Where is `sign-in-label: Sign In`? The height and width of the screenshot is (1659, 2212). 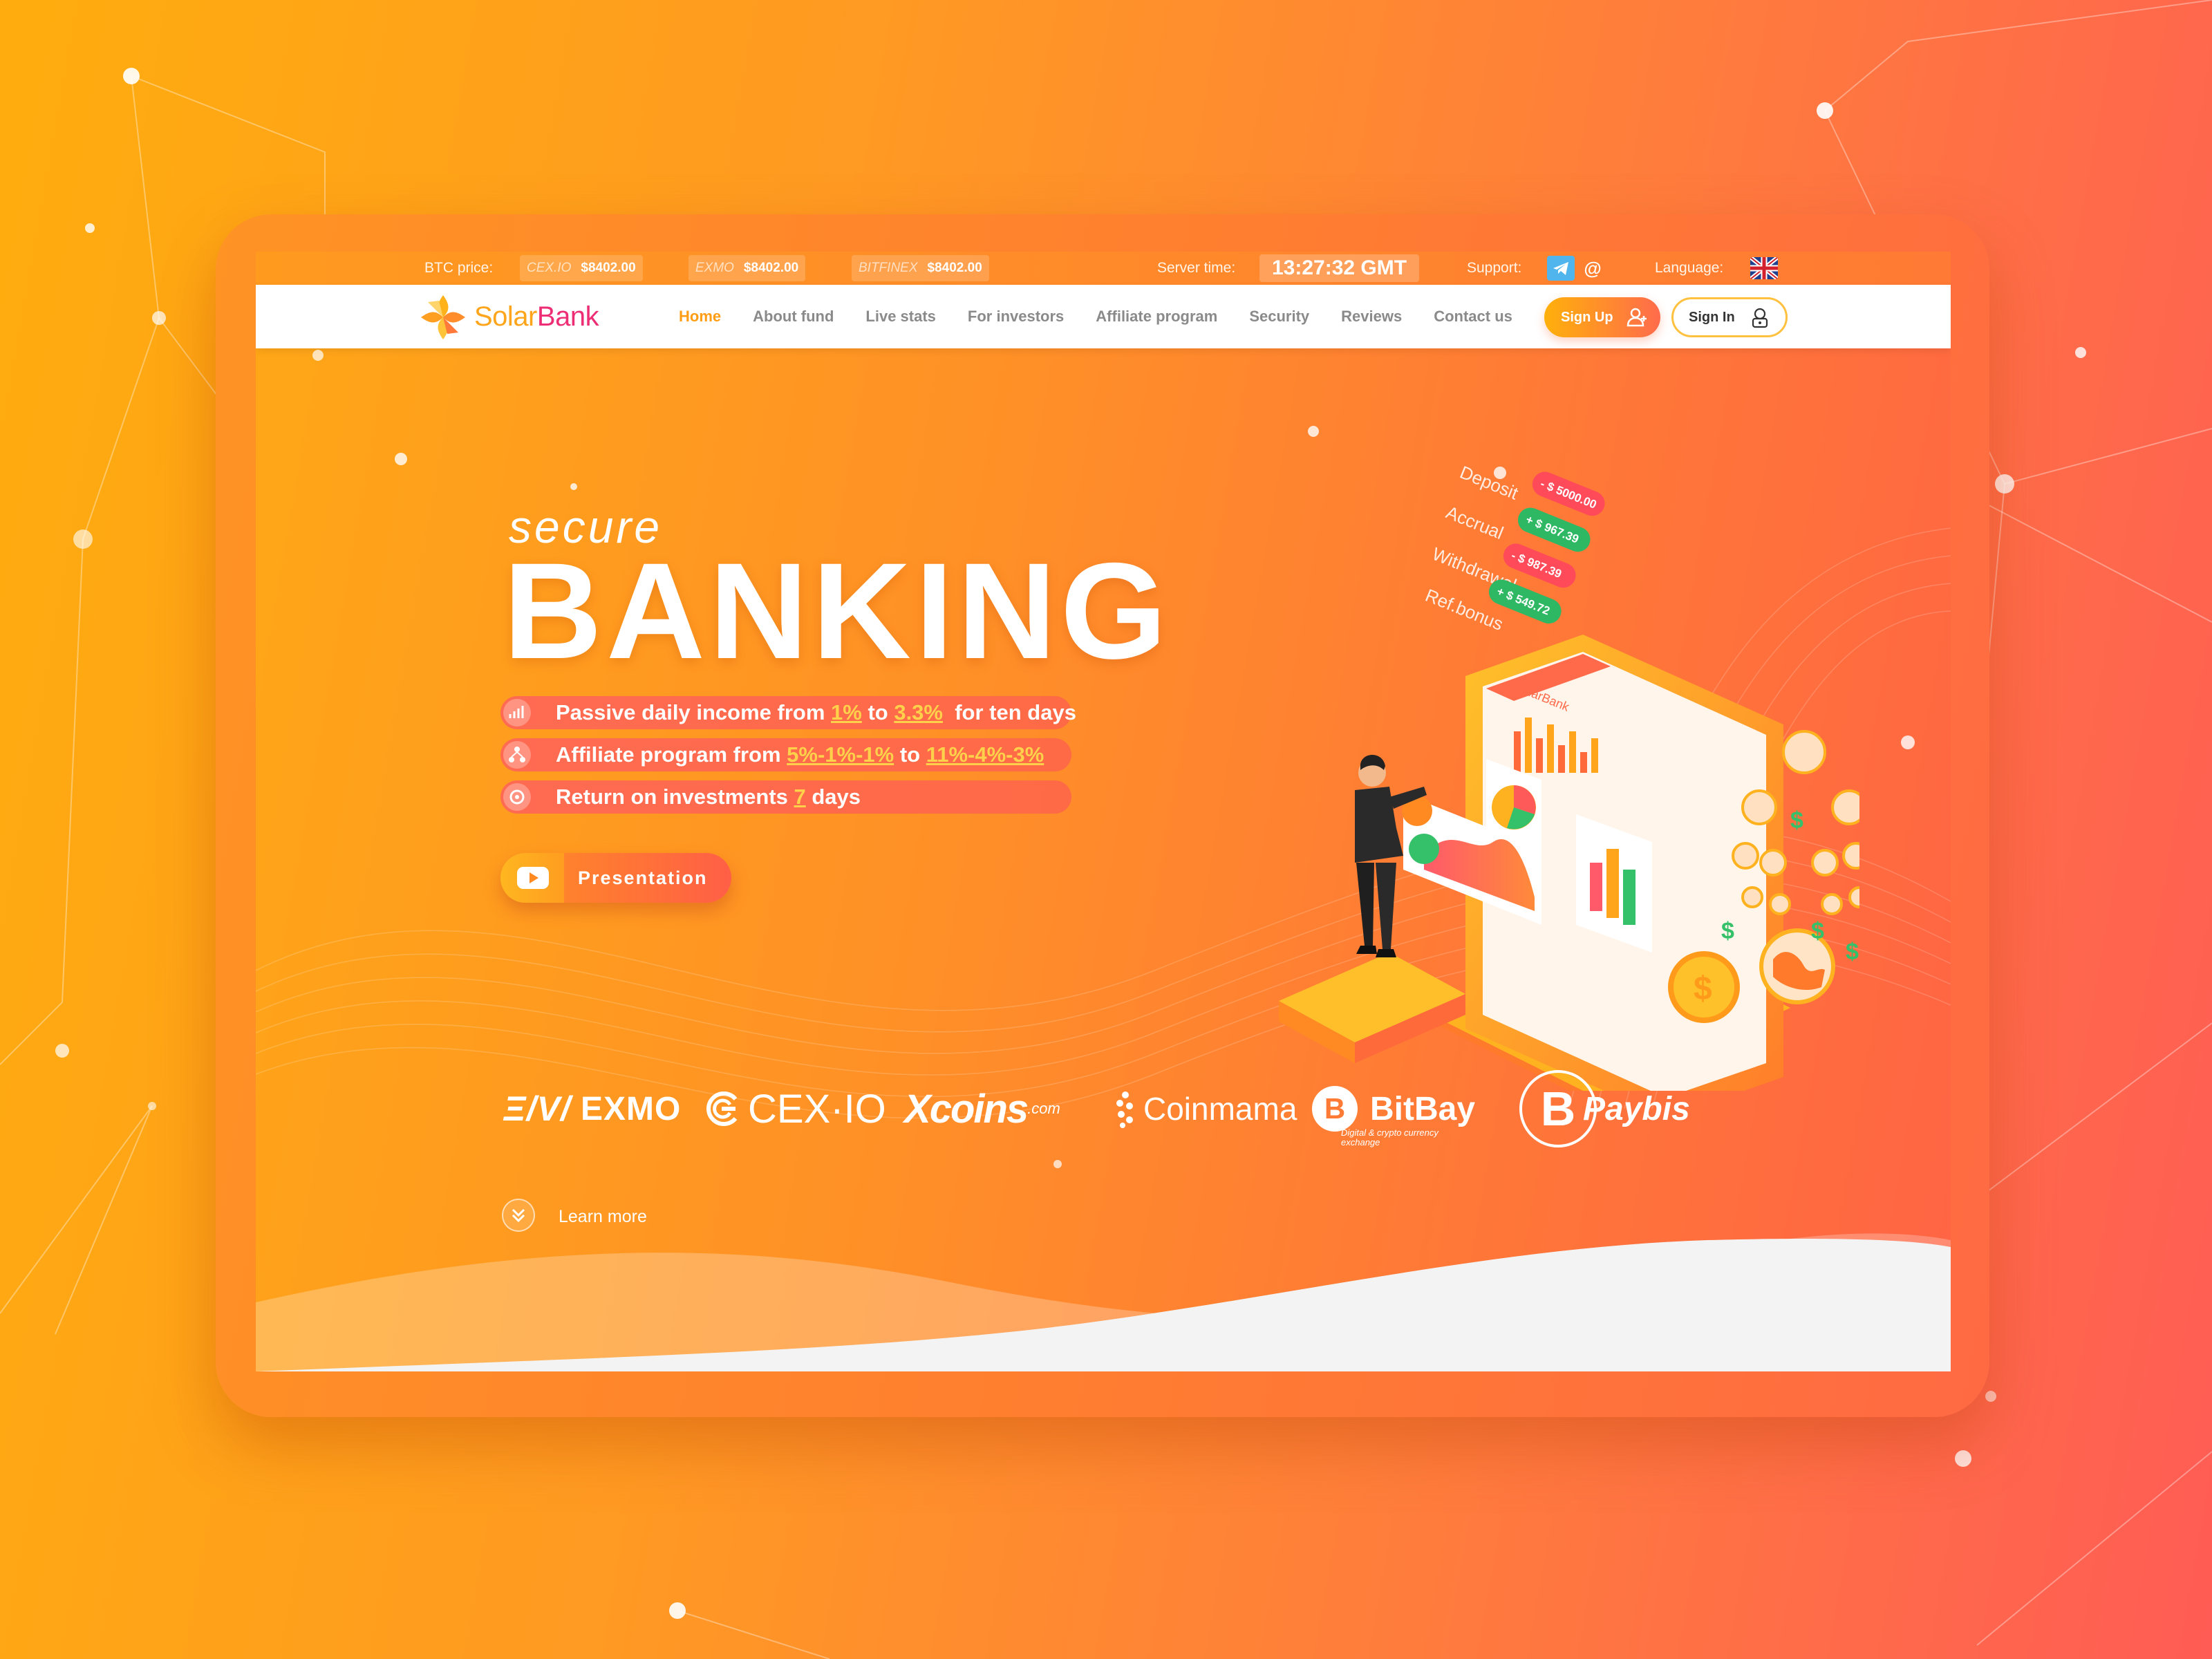
sign-in-label: Sign In is located at coordinates (1712, 317).